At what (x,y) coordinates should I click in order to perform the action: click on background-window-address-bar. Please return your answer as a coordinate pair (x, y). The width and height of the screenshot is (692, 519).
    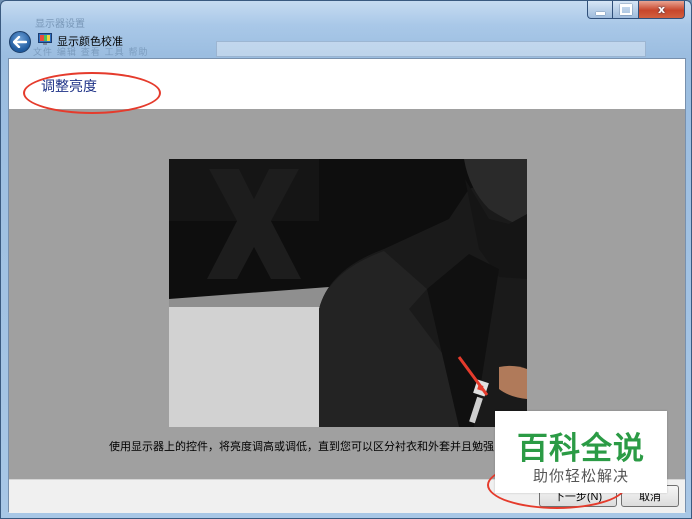
    Looking at the image, I should click on (431, 49).